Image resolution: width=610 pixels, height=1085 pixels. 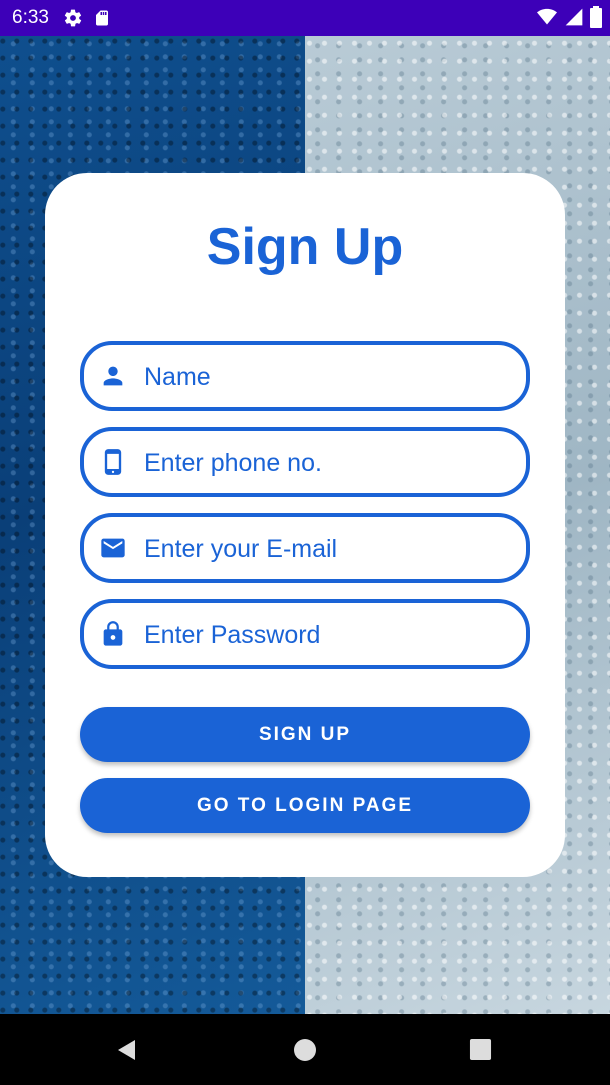 What do you see at coordinates (30, 17) in the screenshot?
I see `status-time: 6:33` at bounding box center [30, 17].